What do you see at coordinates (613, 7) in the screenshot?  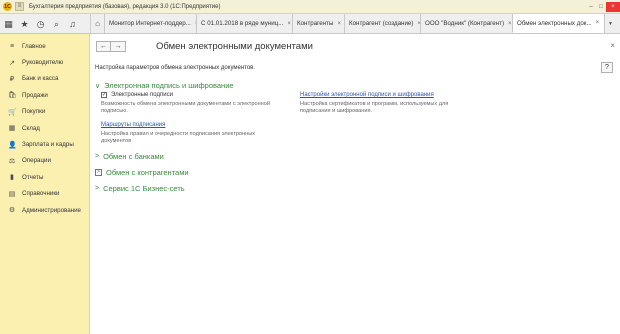 I see `close-window-button: ×` at bounding box center [613, 7].